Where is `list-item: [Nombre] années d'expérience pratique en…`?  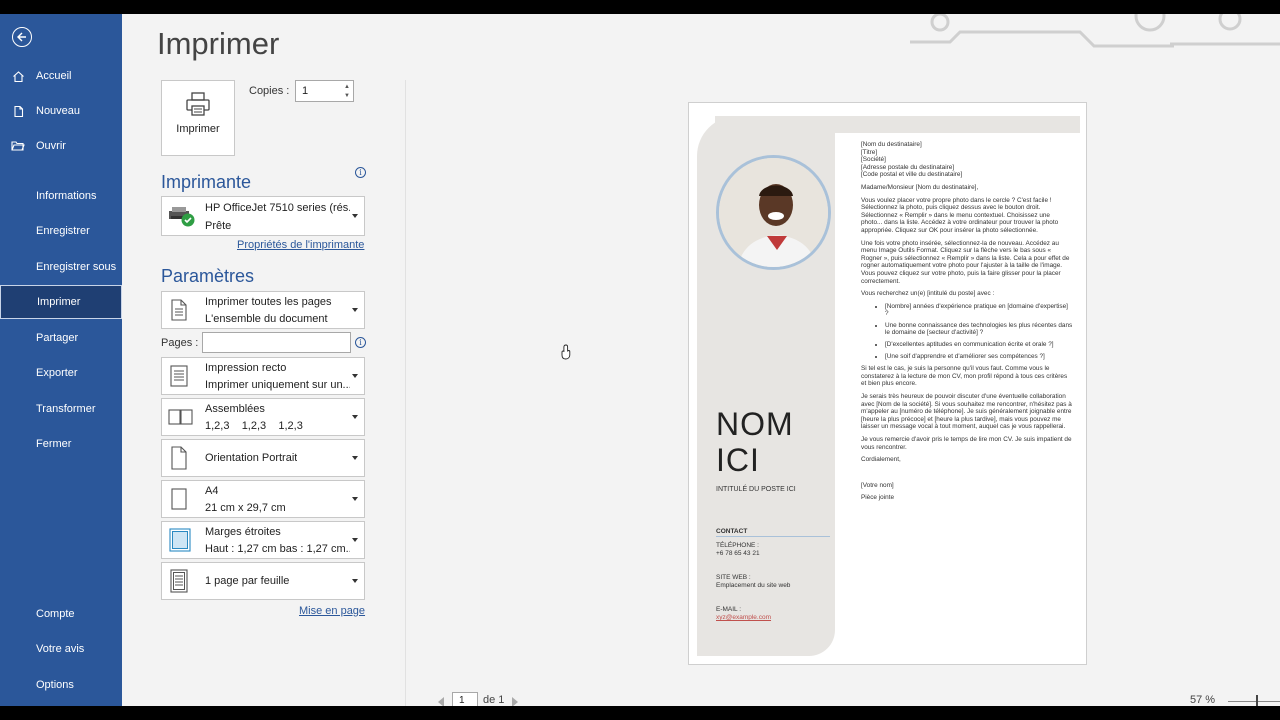
list-item: [Nombre] années d'expérience pratique en… is located at coordinates (979, 310).